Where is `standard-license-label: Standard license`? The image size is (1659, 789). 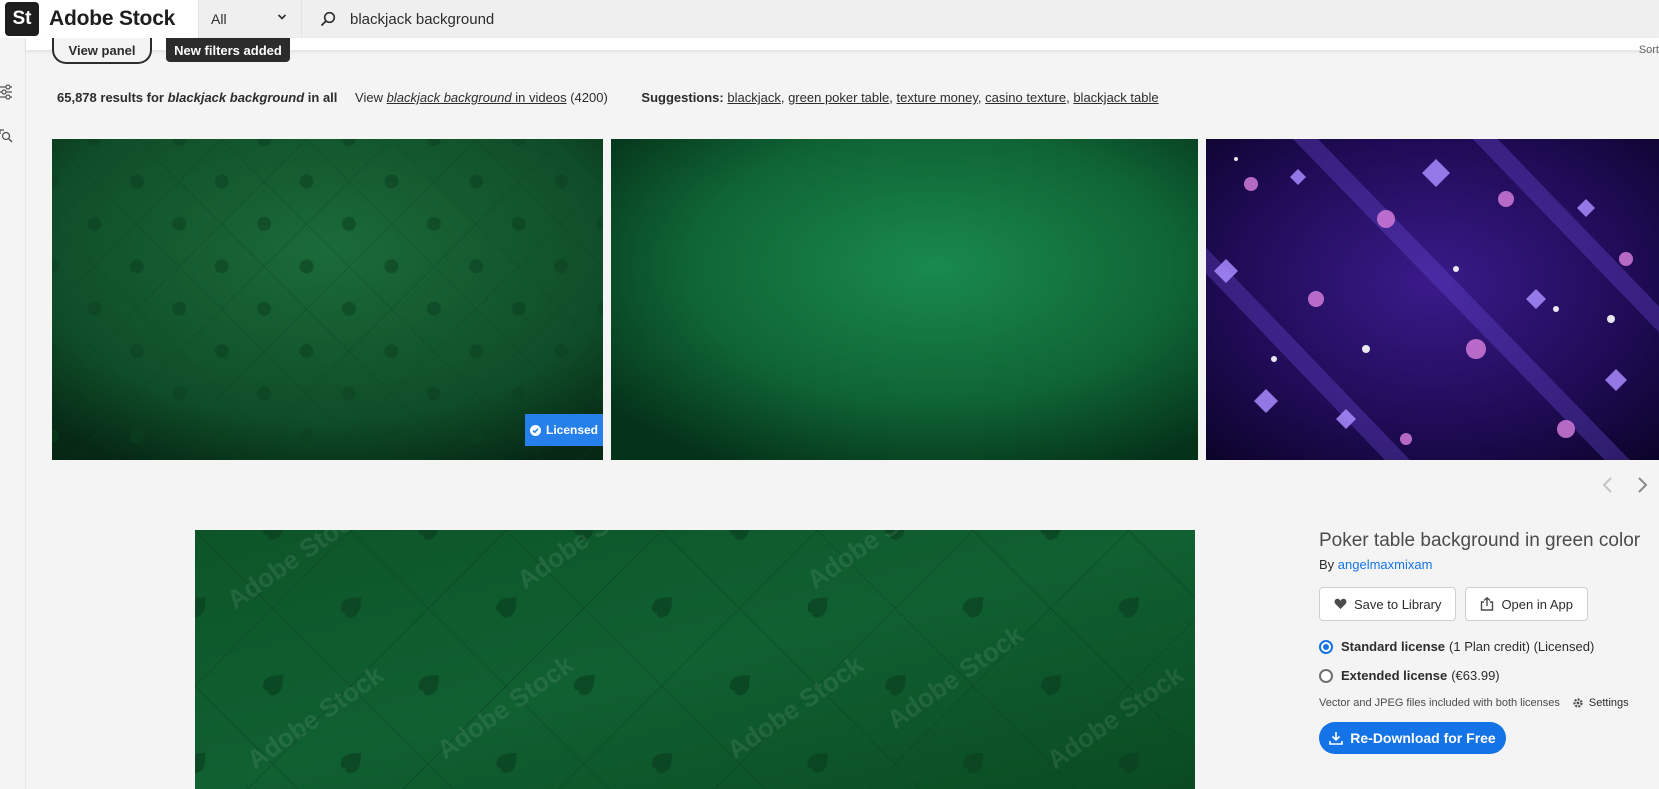 standard-license-label: Standard license is located at coordinates (1393, 646).